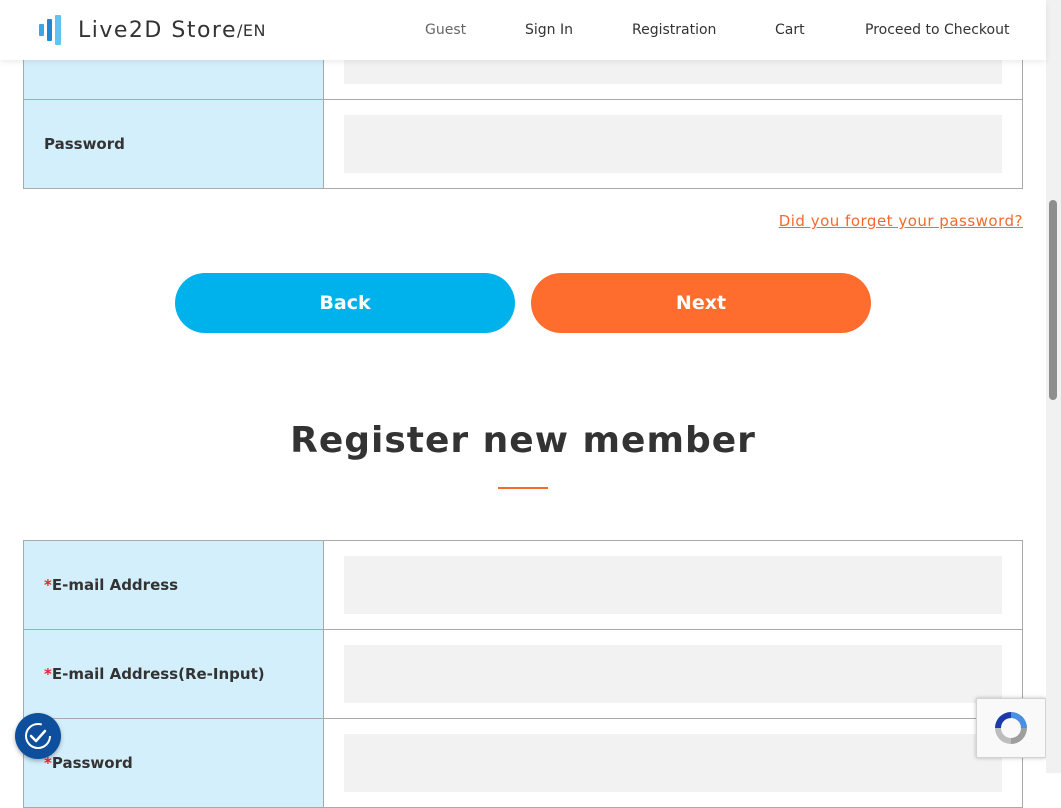 This screenshot has height=808, width=1061. I want to click on logo-suffix: /EN, so click(251, 30).